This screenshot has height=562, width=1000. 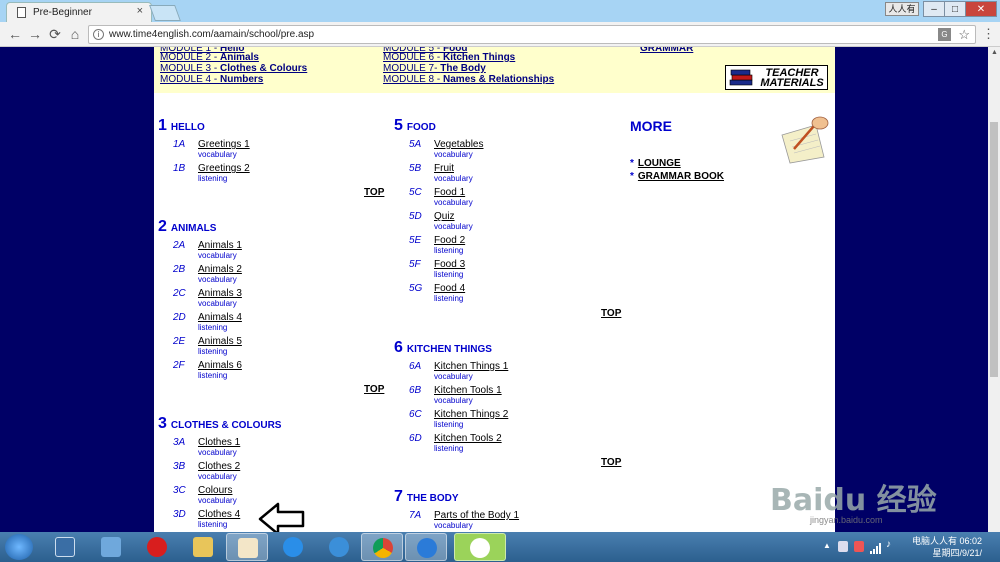 I want to click on red-app-icon, so click(x=157, y=547).